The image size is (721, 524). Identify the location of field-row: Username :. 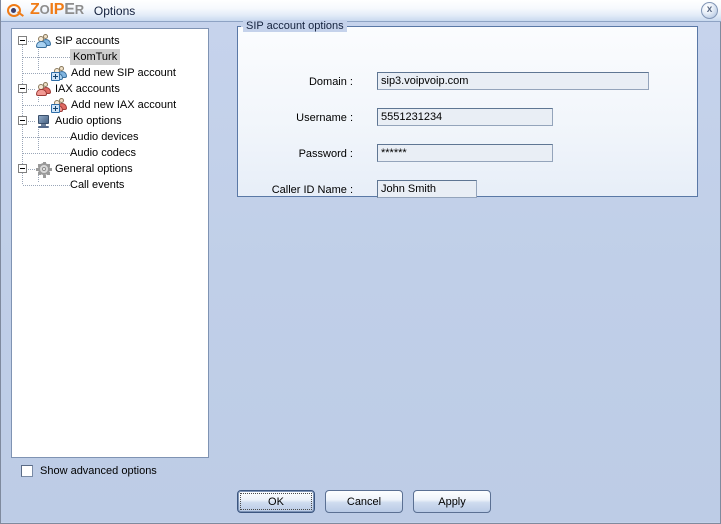
(351, 118).